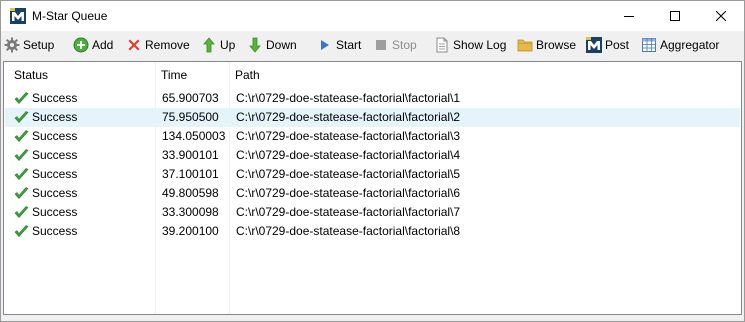 Image resolution: width=745 pixels, height=322 pixels. Describe the element at coordinates (167, 45) in the screenshot. I see `remove-label: Remove` at that location.